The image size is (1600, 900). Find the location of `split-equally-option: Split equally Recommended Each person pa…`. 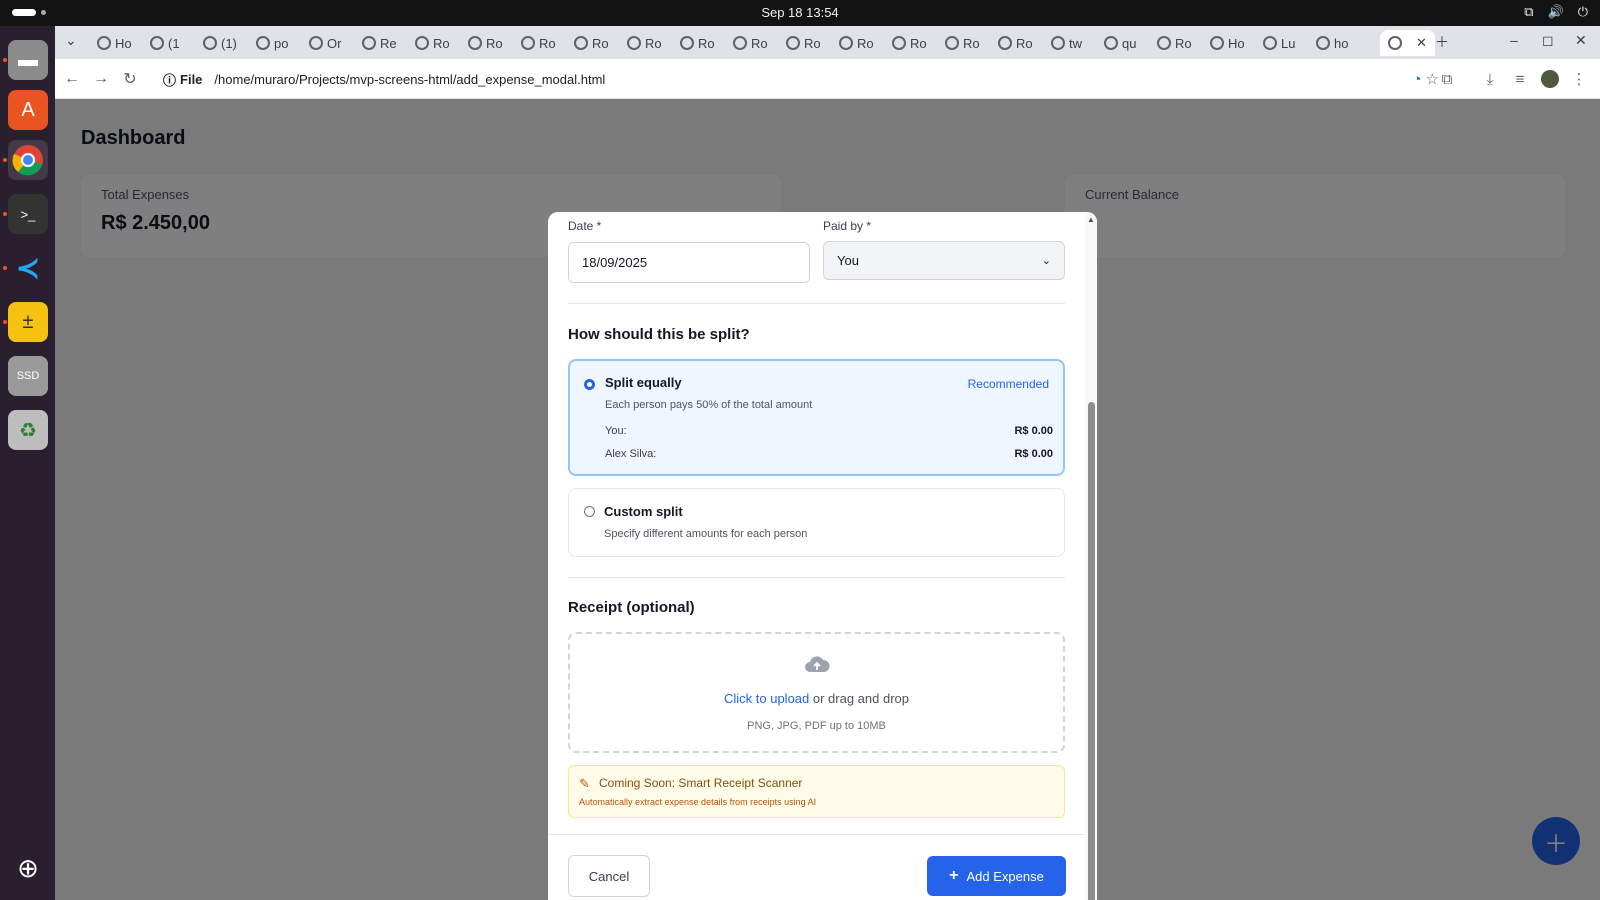

split-equally-option: Split equally Recommended Each person pa… is located at coordinates (816, 417).